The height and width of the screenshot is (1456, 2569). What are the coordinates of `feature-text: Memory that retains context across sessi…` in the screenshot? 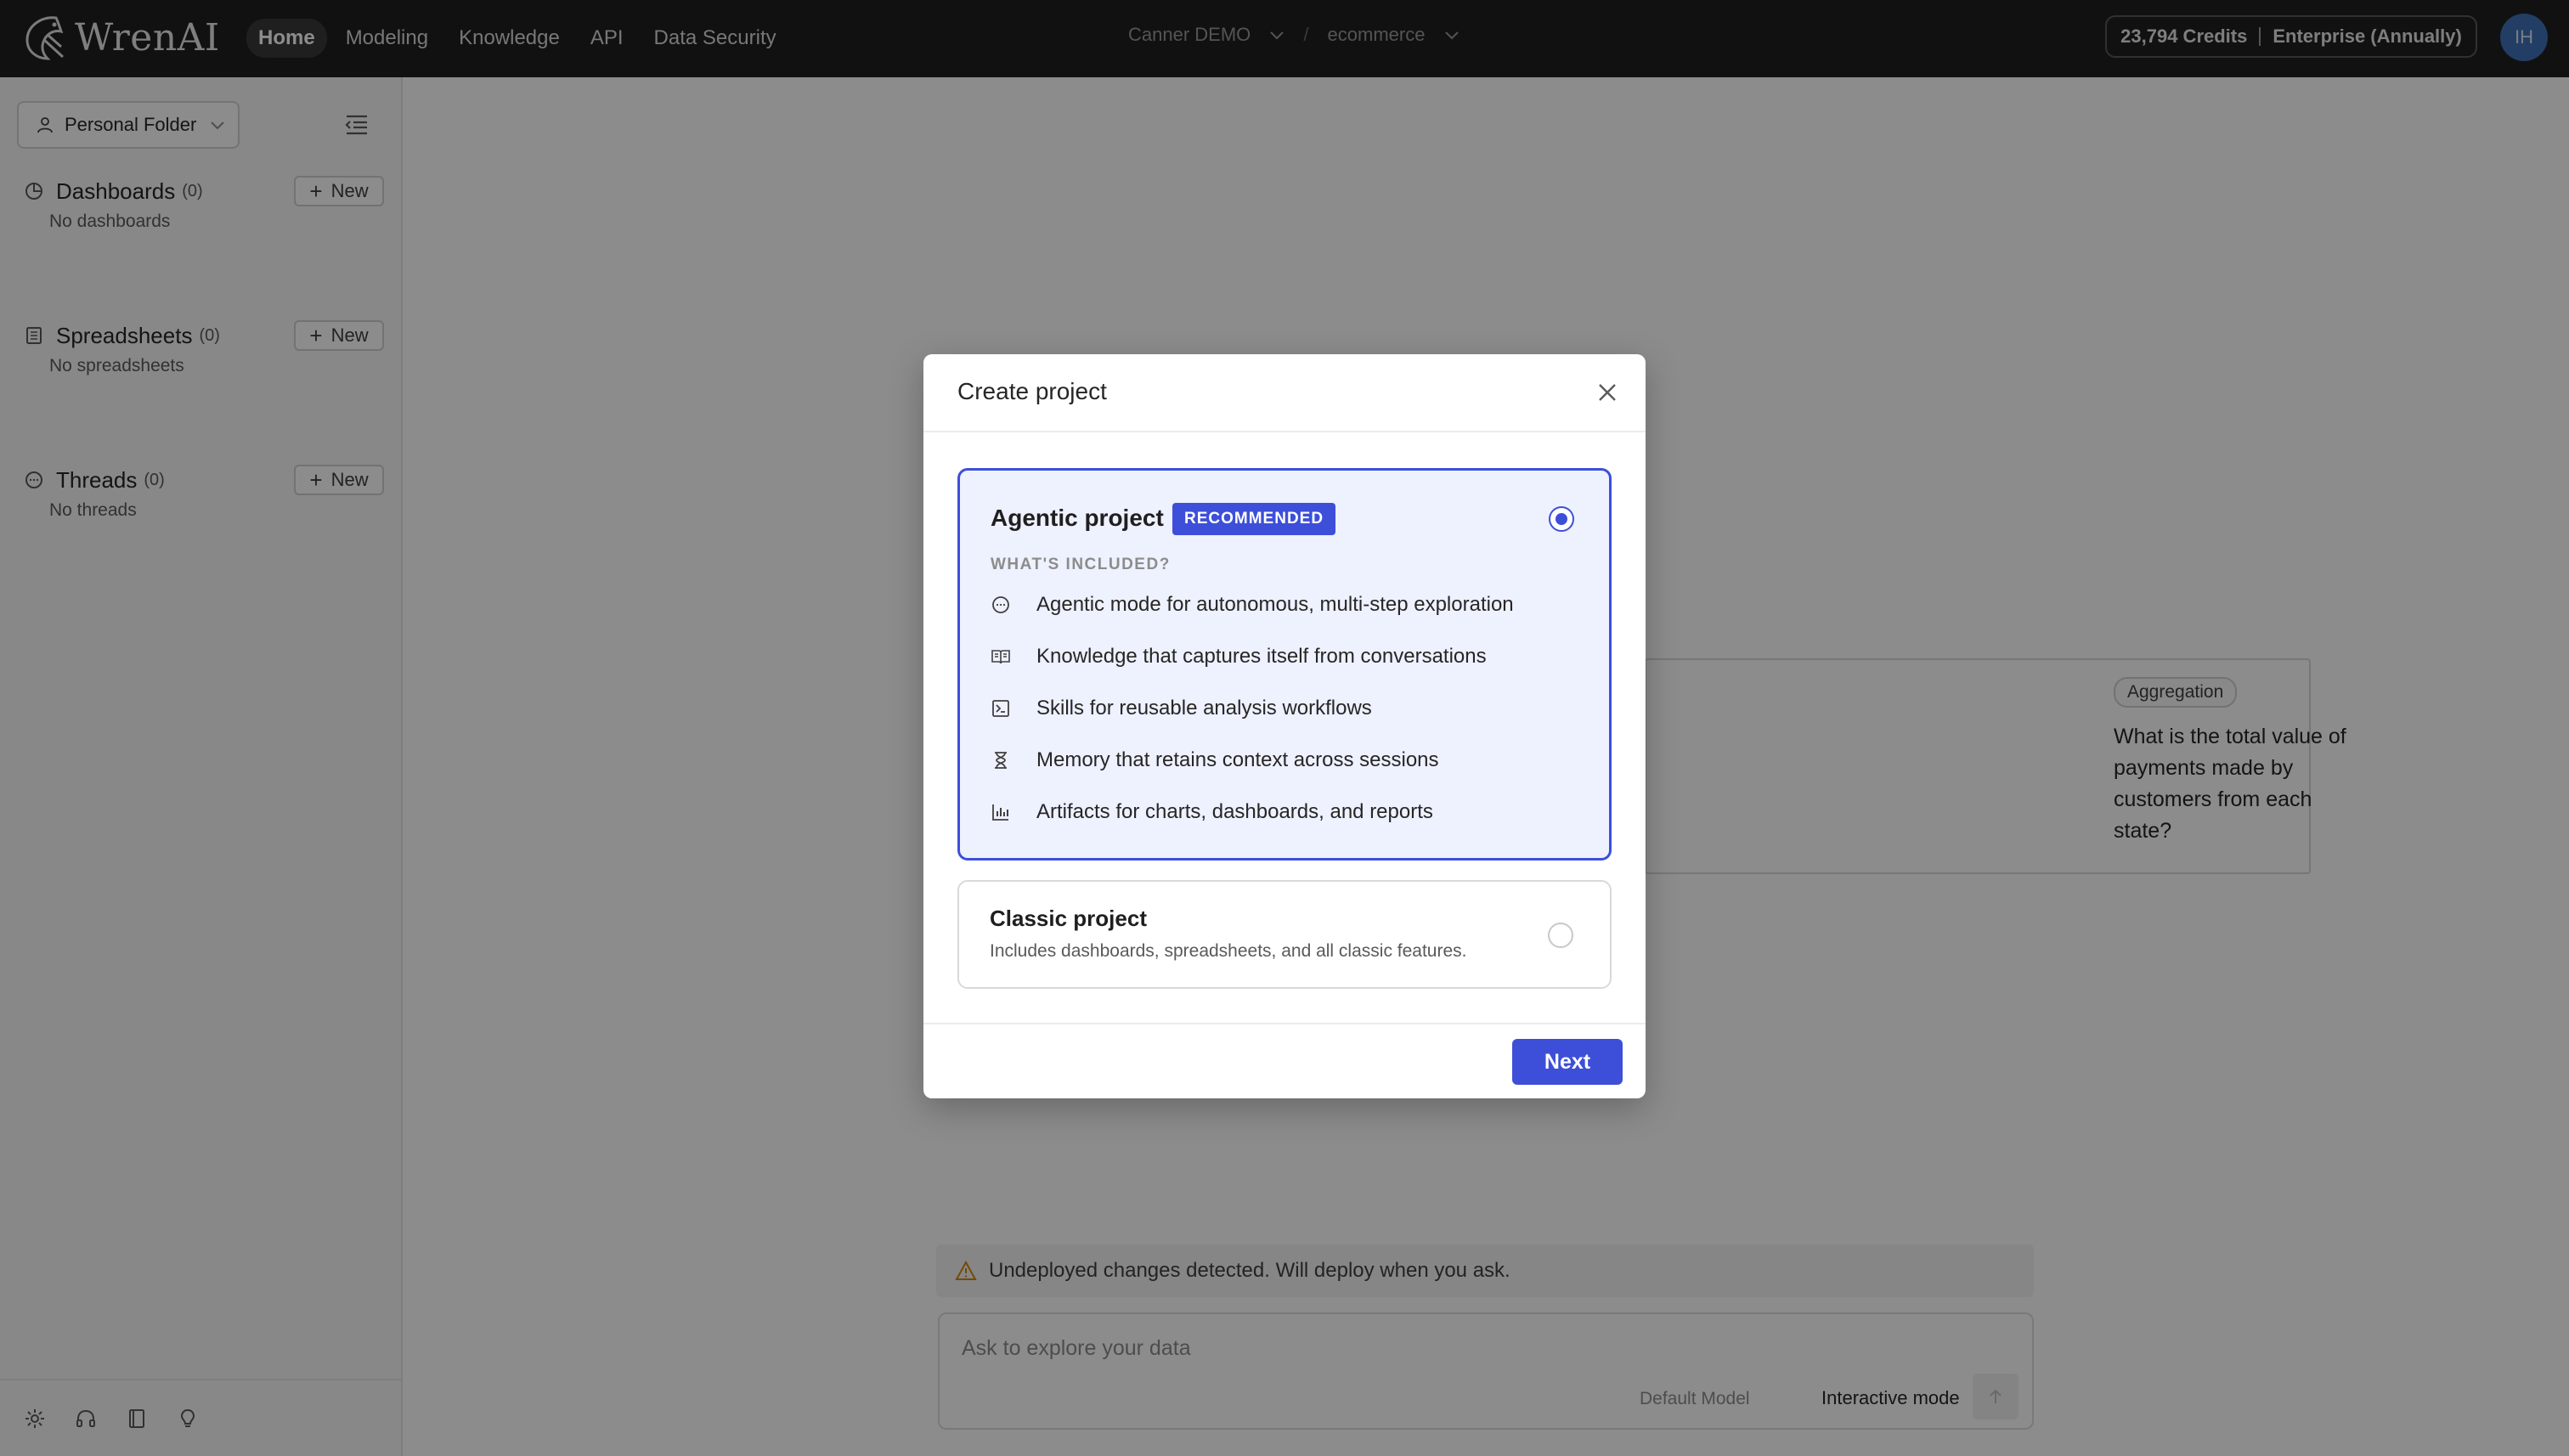 It's located at (1237, 760).